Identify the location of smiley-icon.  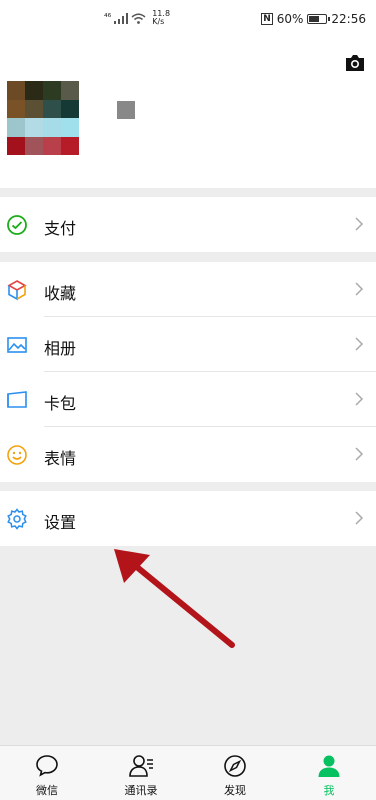
(17, 455).